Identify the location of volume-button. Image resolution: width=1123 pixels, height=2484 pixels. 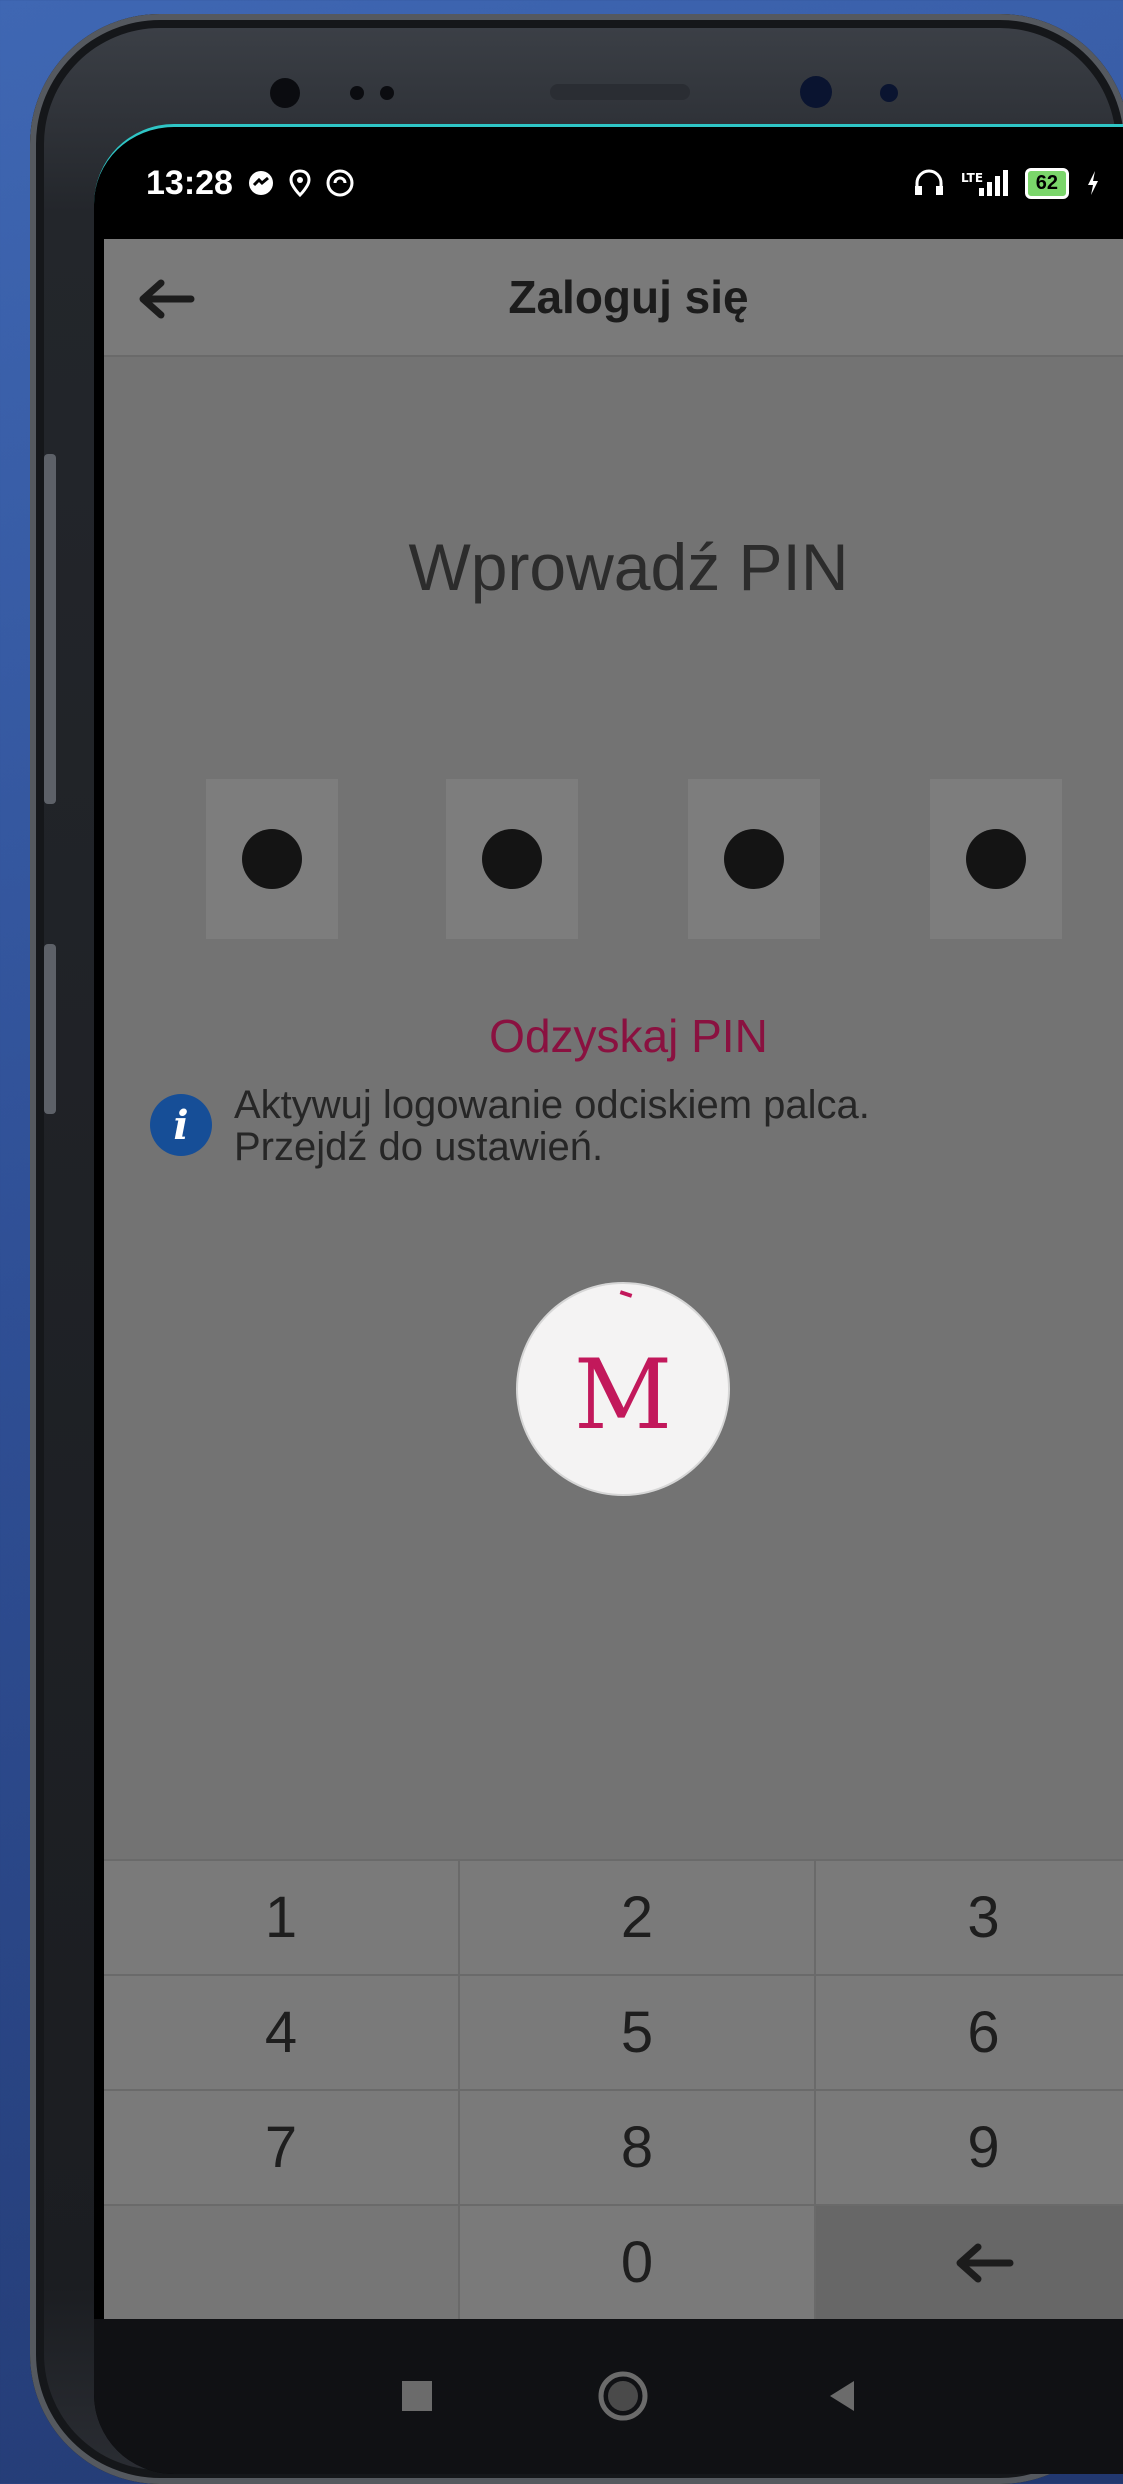
(50, 629).